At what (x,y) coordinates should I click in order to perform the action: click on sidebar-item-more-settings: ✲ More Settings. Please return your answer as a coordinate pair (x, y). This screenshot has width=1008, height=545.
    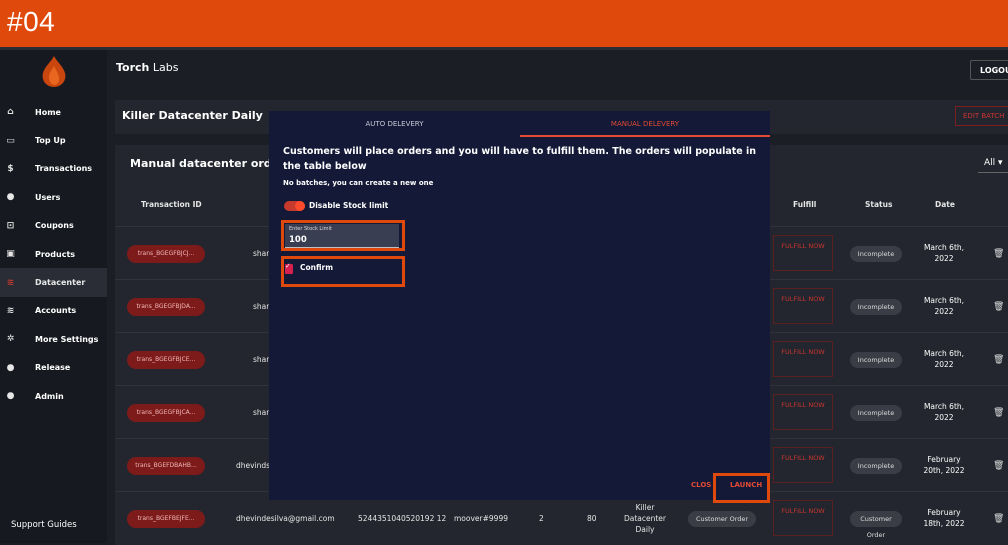
    Looking at the image, I should click on (53, 339).